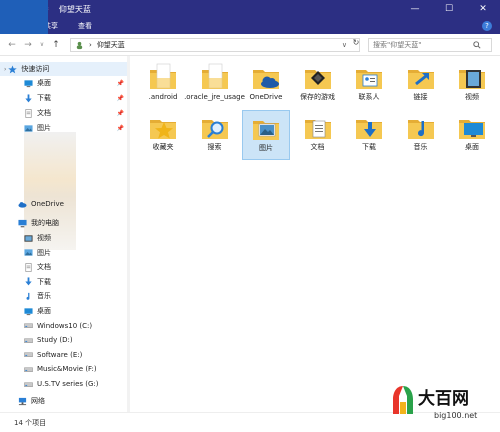  What do you see at coordinates (47, 204) in the screenshot?
I see `sidebar-item-label: OneDrive` at bounding box center [47, 204].